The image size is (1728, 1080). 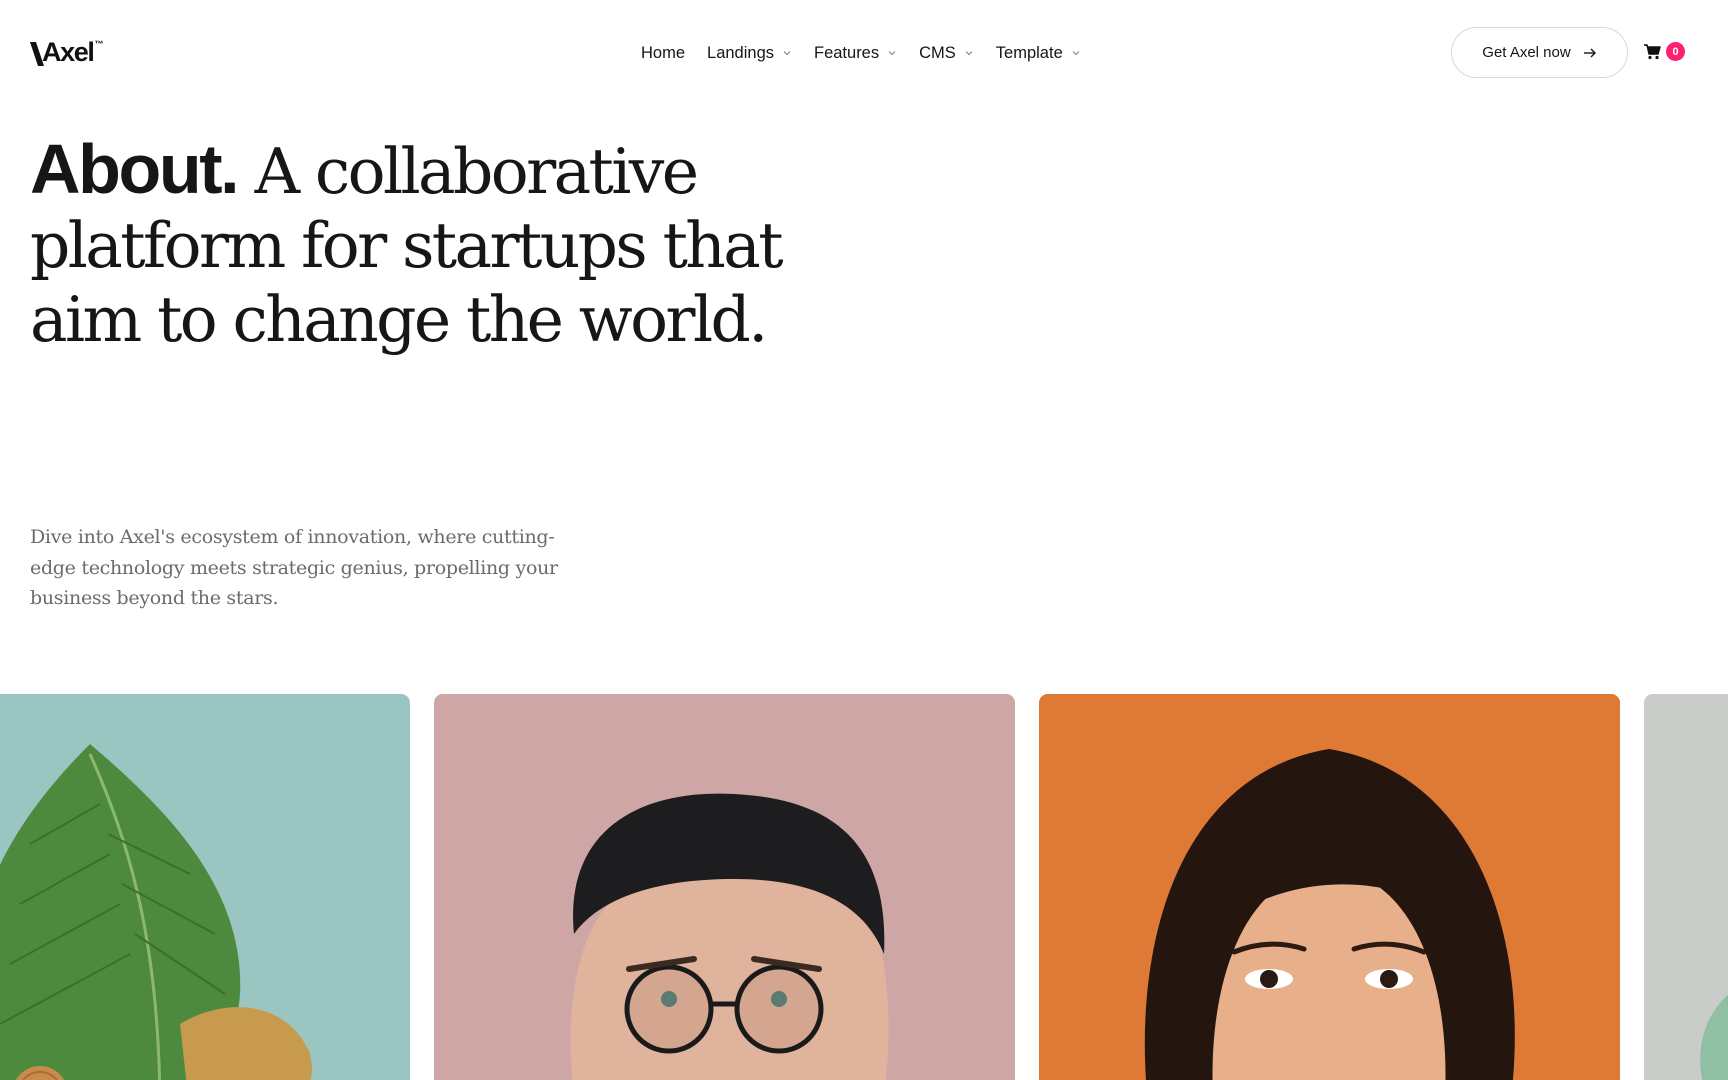 I want to click on cart-count-badge: 0, so click(x=1675, y=51).